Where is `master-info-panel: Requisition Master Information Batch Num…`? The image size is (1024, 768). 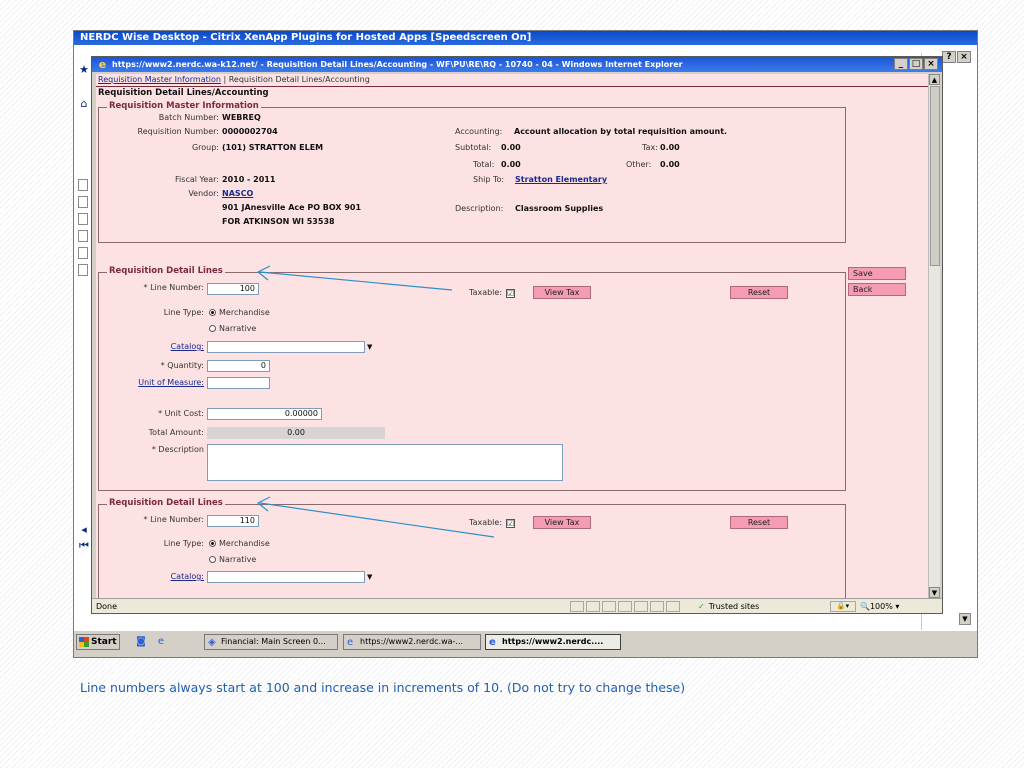
master-info-panel: Requisition Master Information Batch Num… is located at coordinates (472, 172).